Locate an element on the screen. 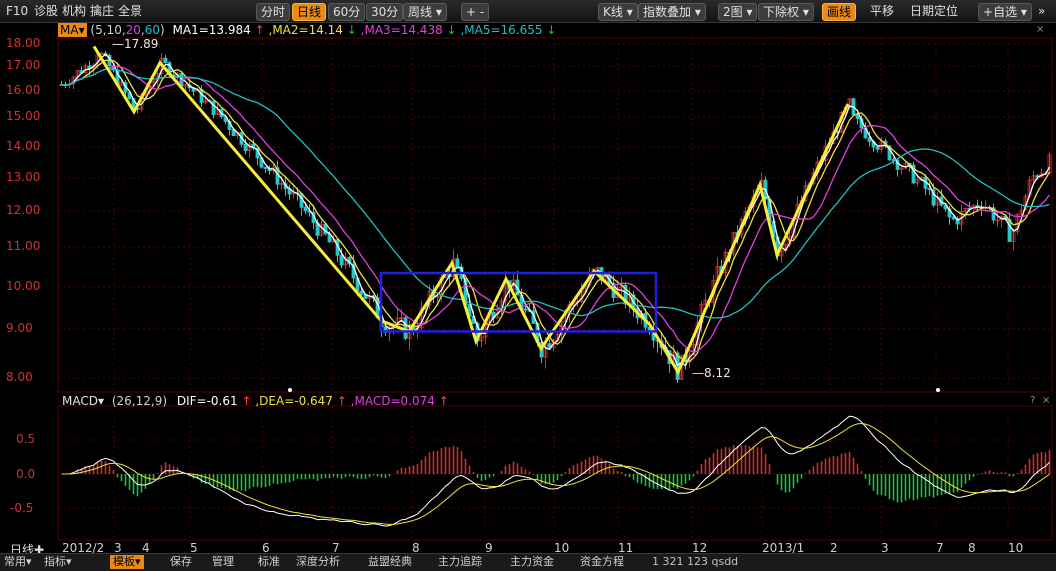 The height and width of the screenshot is (571, 1056). status-text: 1 321 123 qsdd is located at coordinates (695, 561).